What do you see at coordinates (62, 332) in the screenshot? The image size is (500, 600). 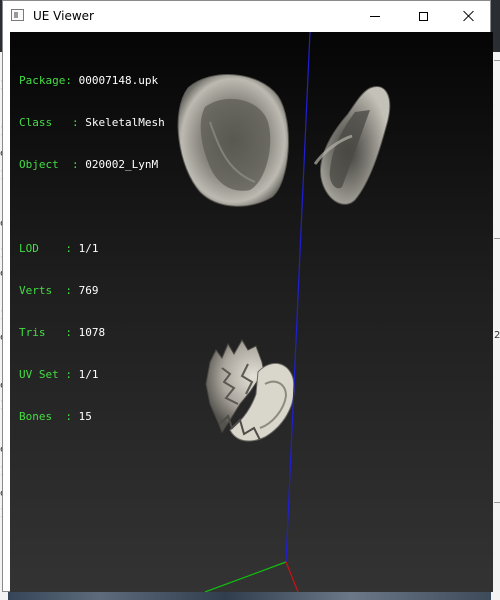 I see `info-row-tris: Tris : 1078` at bounding box center [62, 332].